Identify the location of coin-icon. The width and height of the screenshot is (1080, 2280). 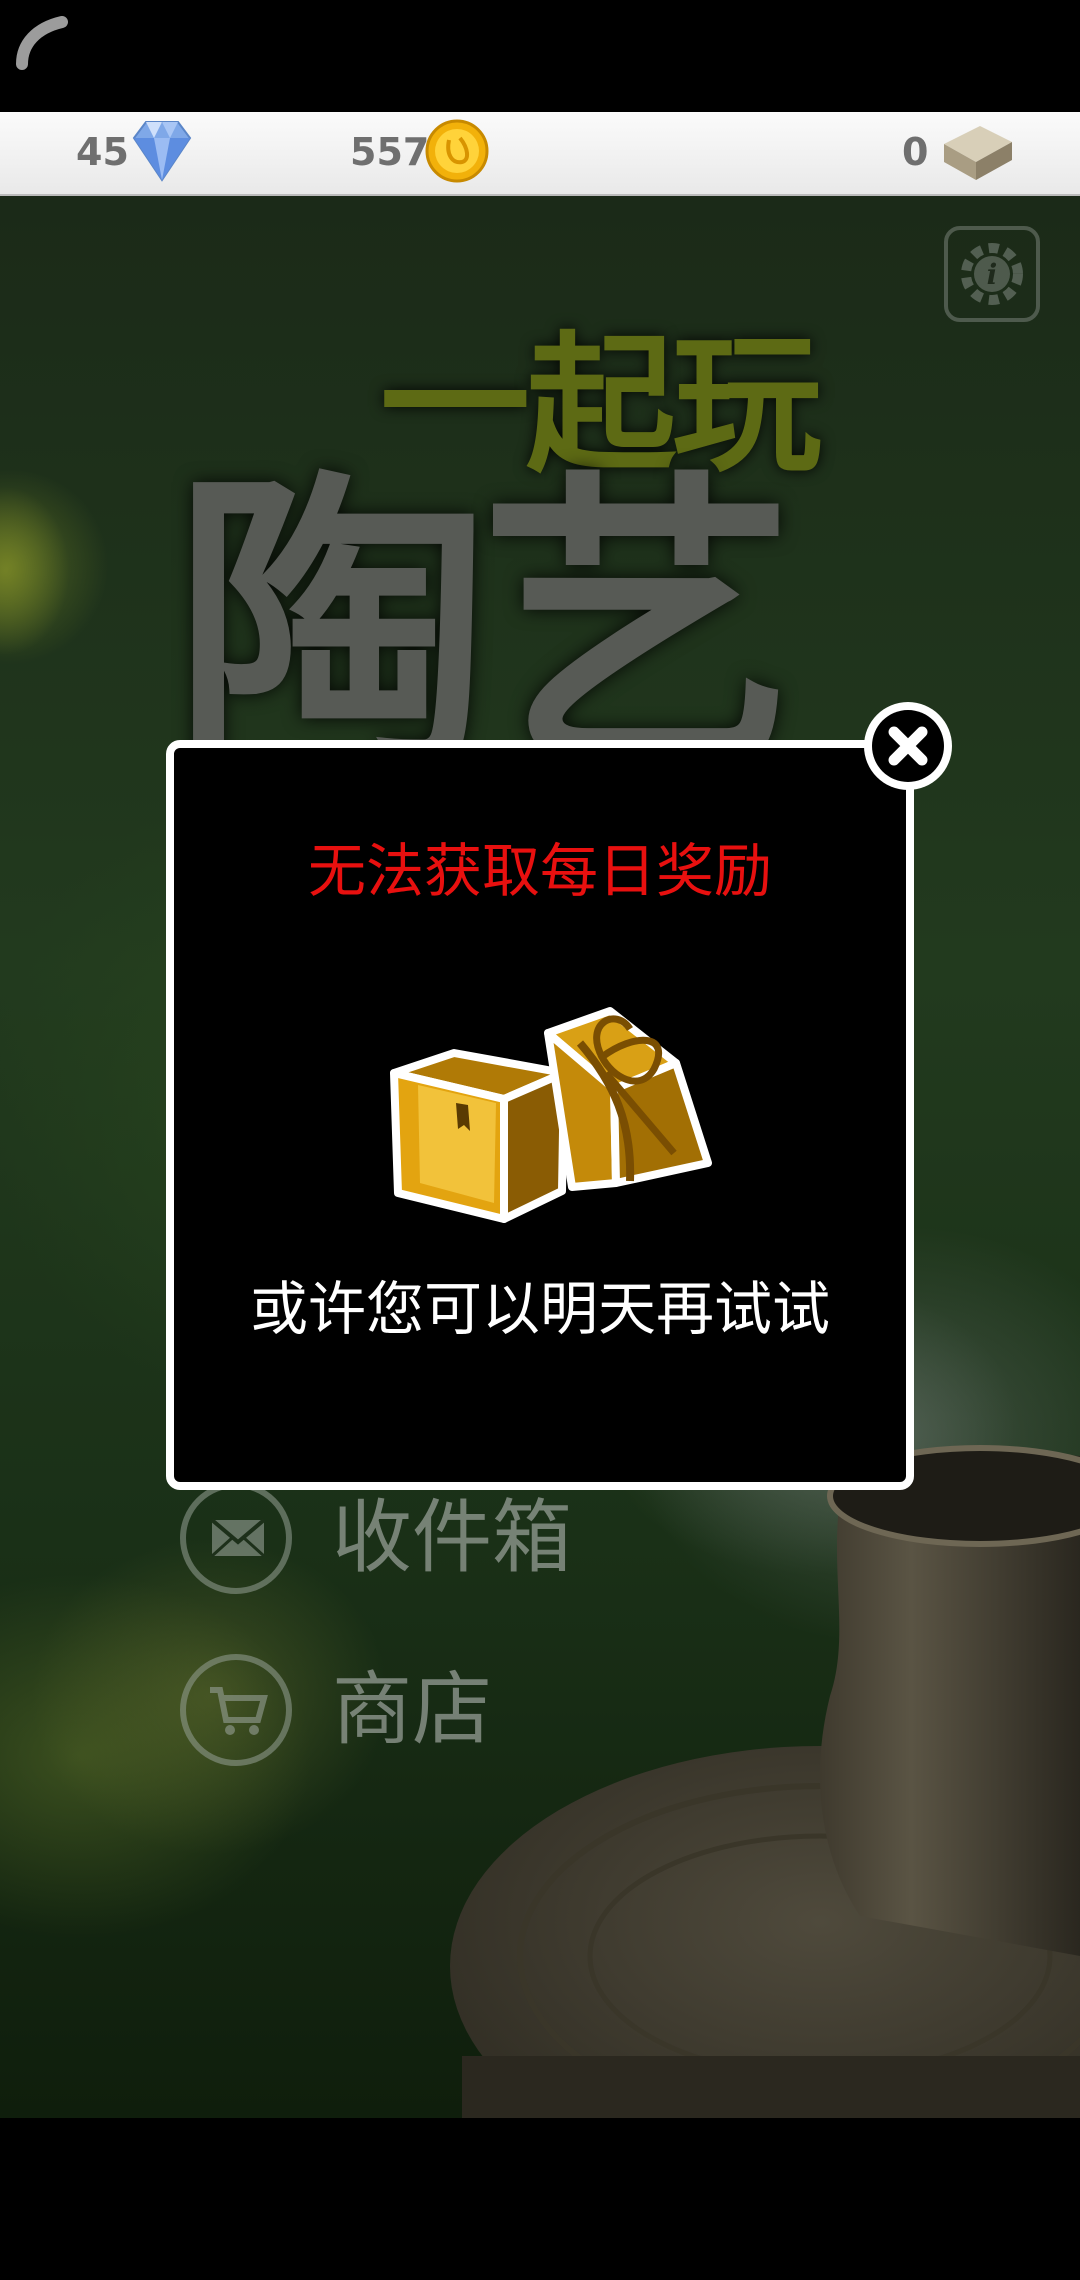
(457, 151).